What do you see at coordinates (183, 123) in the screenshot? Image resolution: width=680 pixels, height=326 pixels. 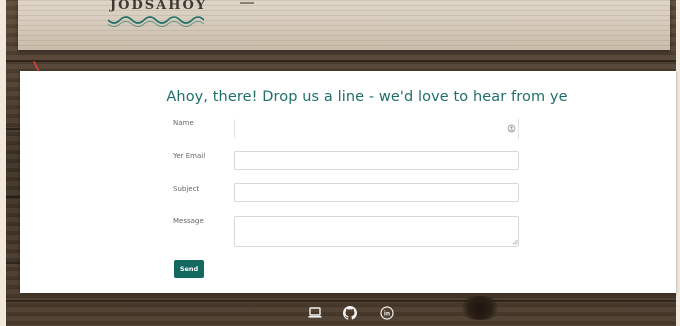 I see `name-label: Name` at bounding box center [183, 123].